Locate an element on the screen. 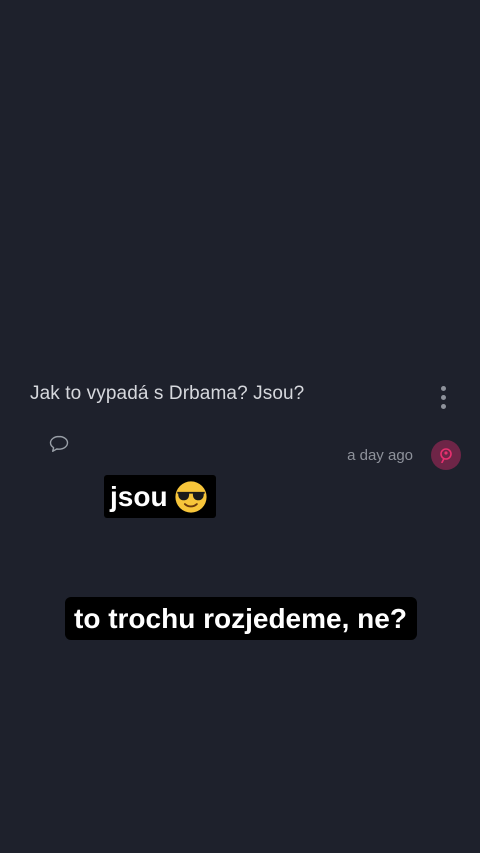 The width and height of the screenshot is (480, 853). avatar is located at coordinates (446, 455).